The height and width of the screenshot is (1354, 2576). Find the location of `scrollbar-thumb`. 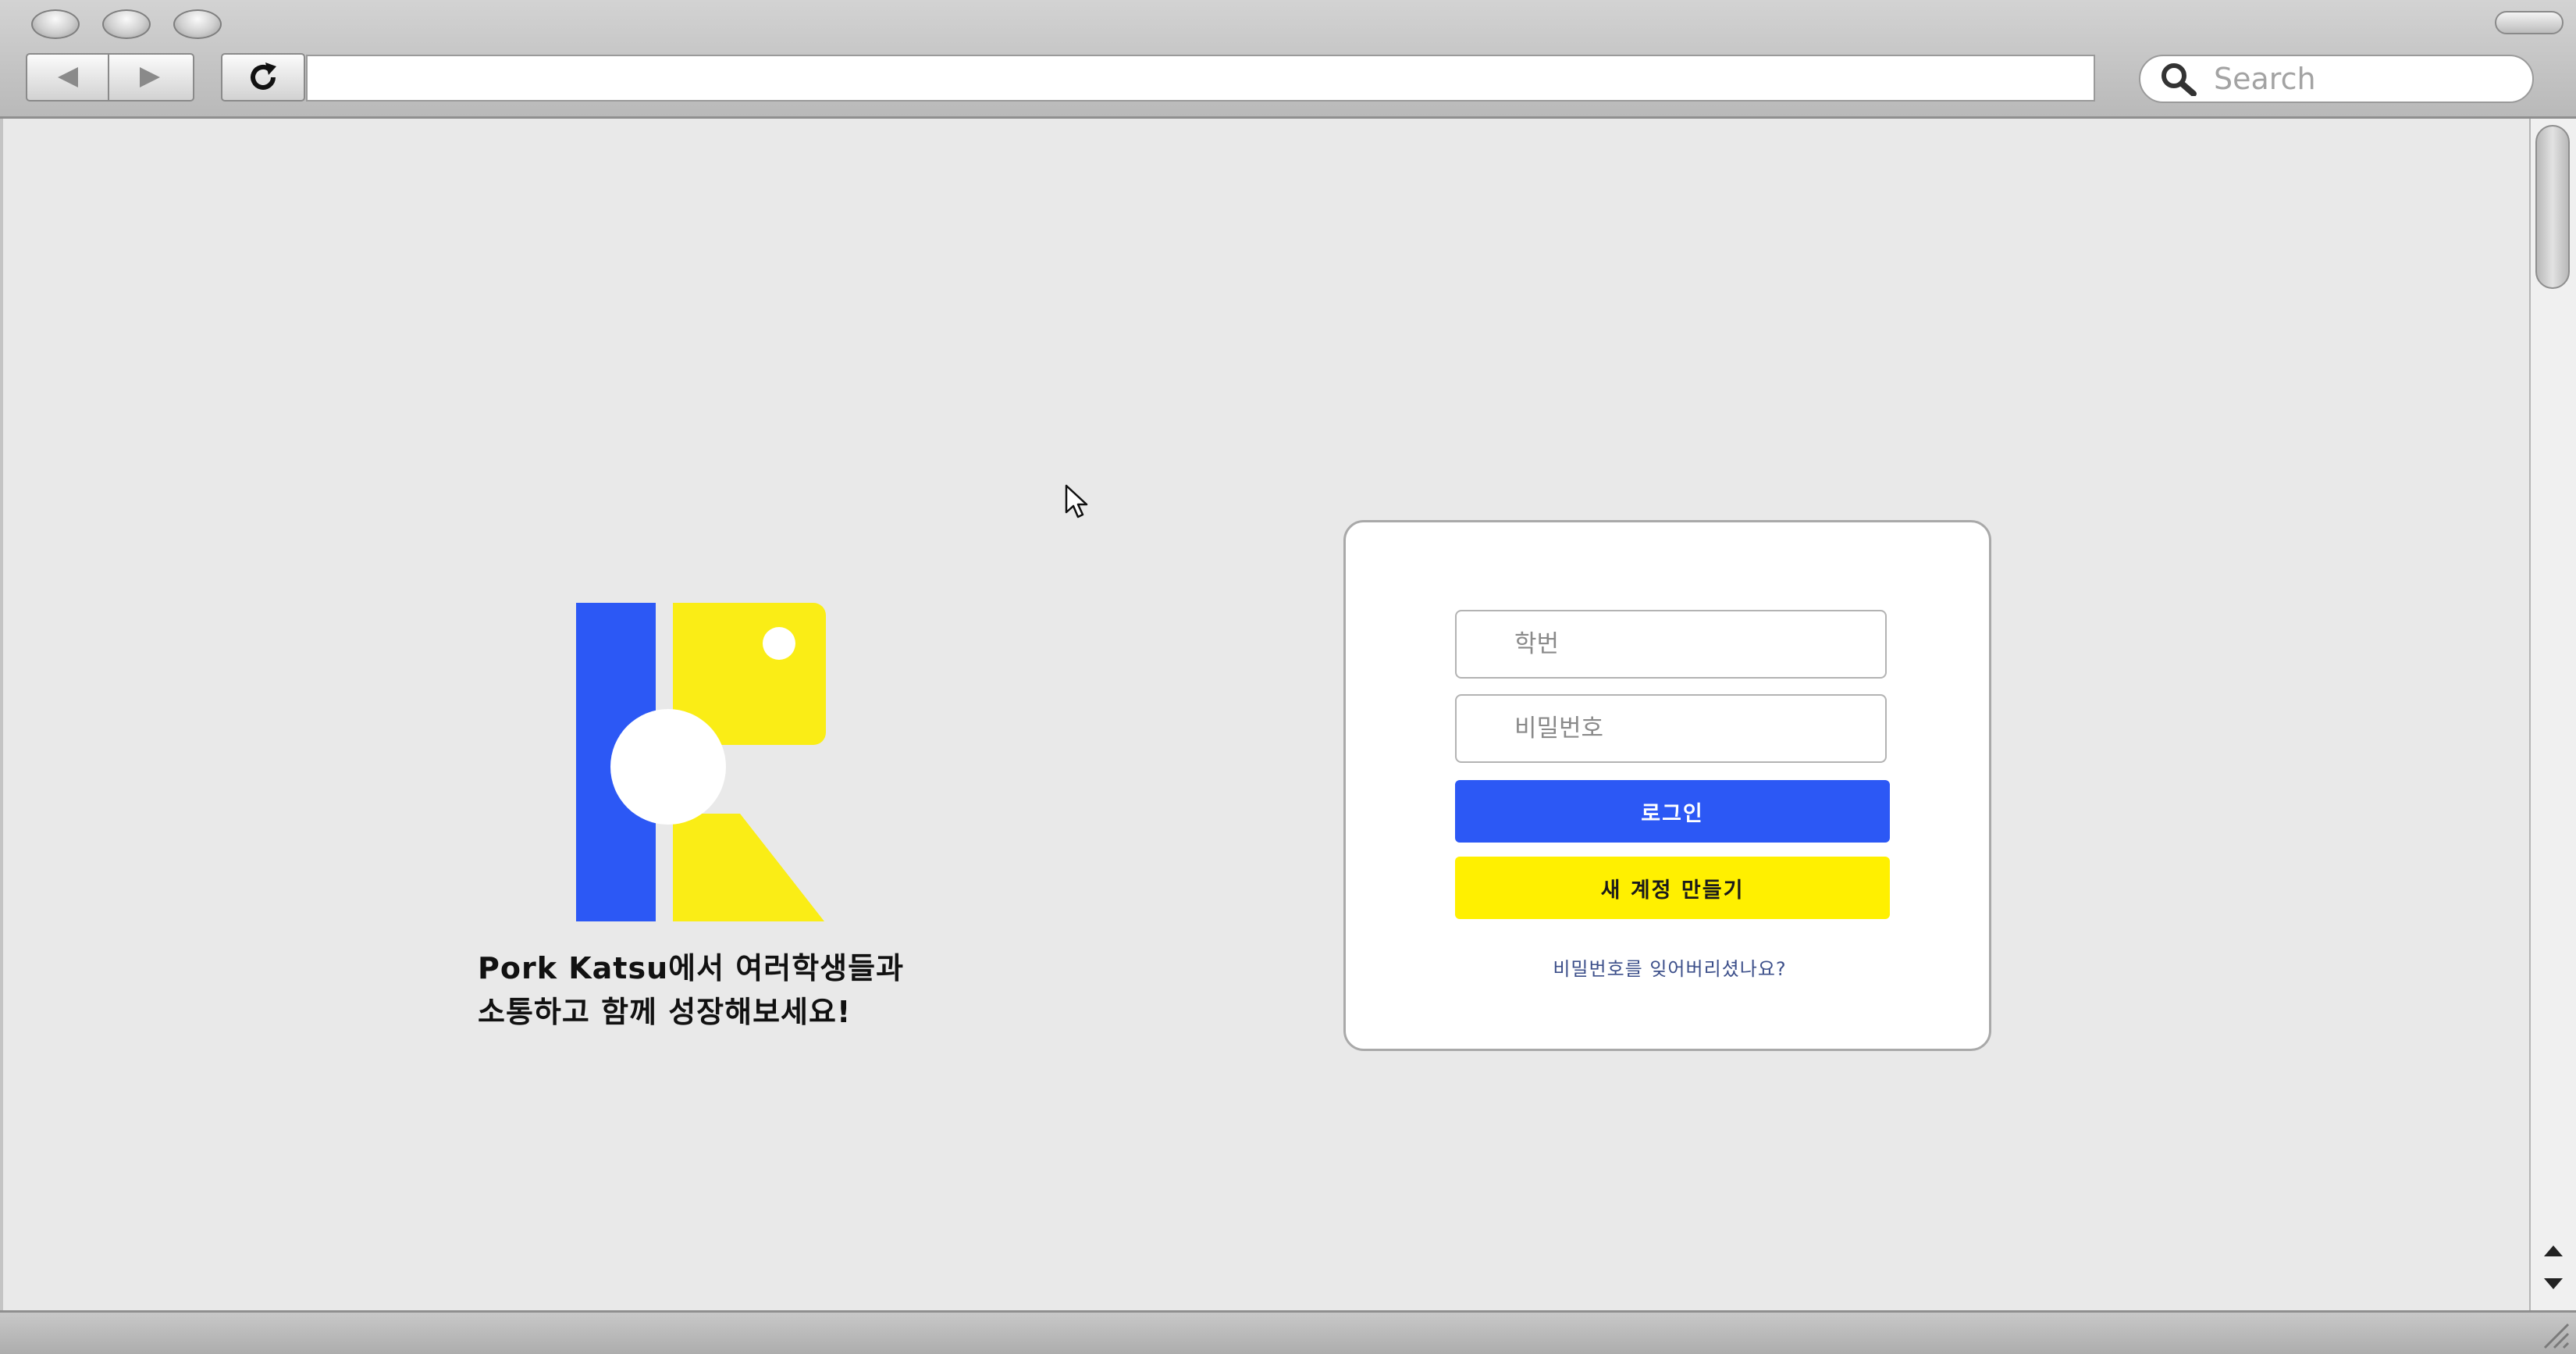

scrollbar-thumb is located at coordinates (2552, 207).